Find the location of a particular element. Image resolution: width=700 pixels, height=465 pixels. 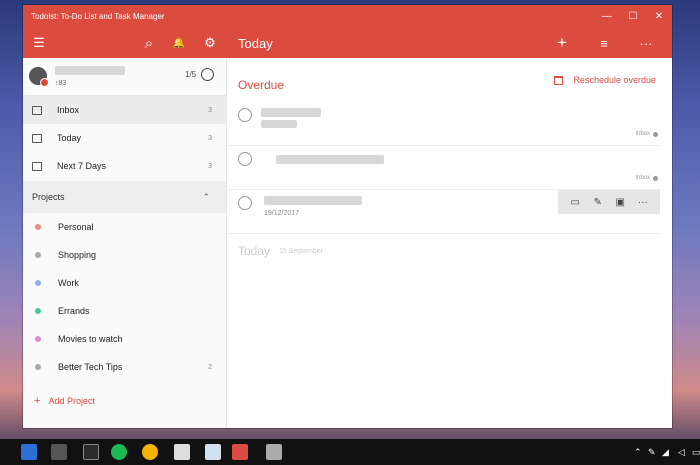

today-section-header: Today is located at coordinates (254, 251).